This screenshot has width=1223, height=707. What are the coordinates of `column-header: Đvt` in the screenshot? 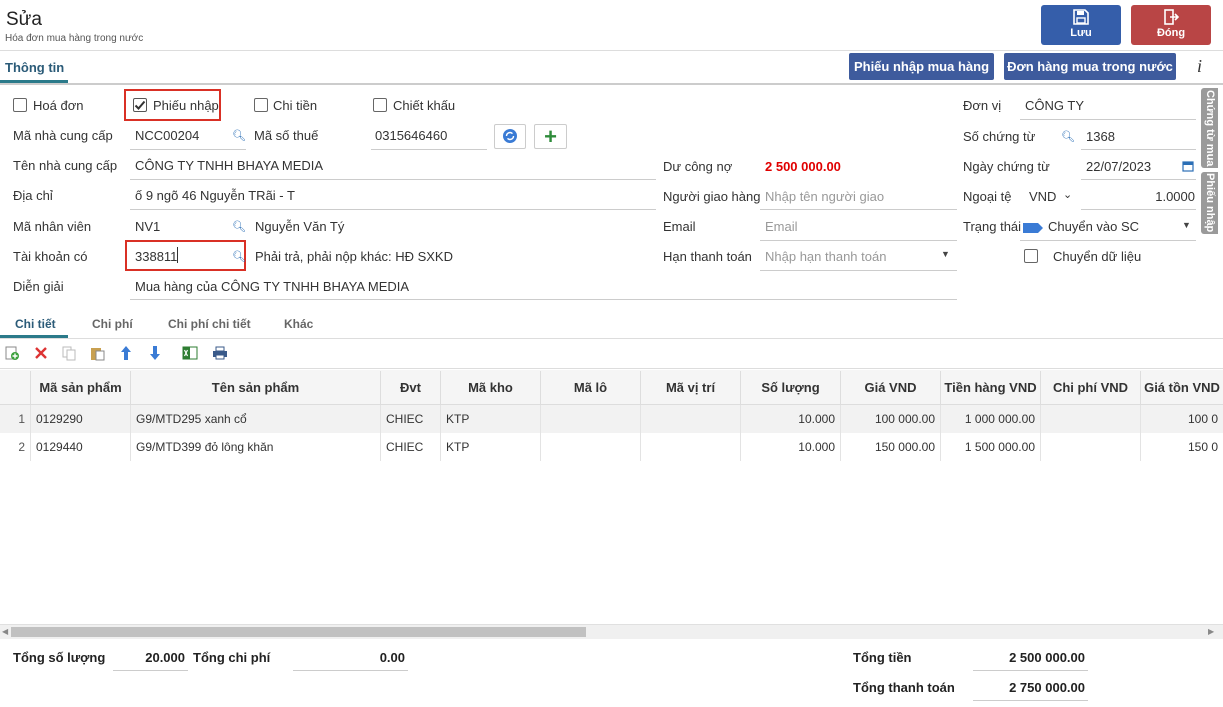 It's located at (411, 388).